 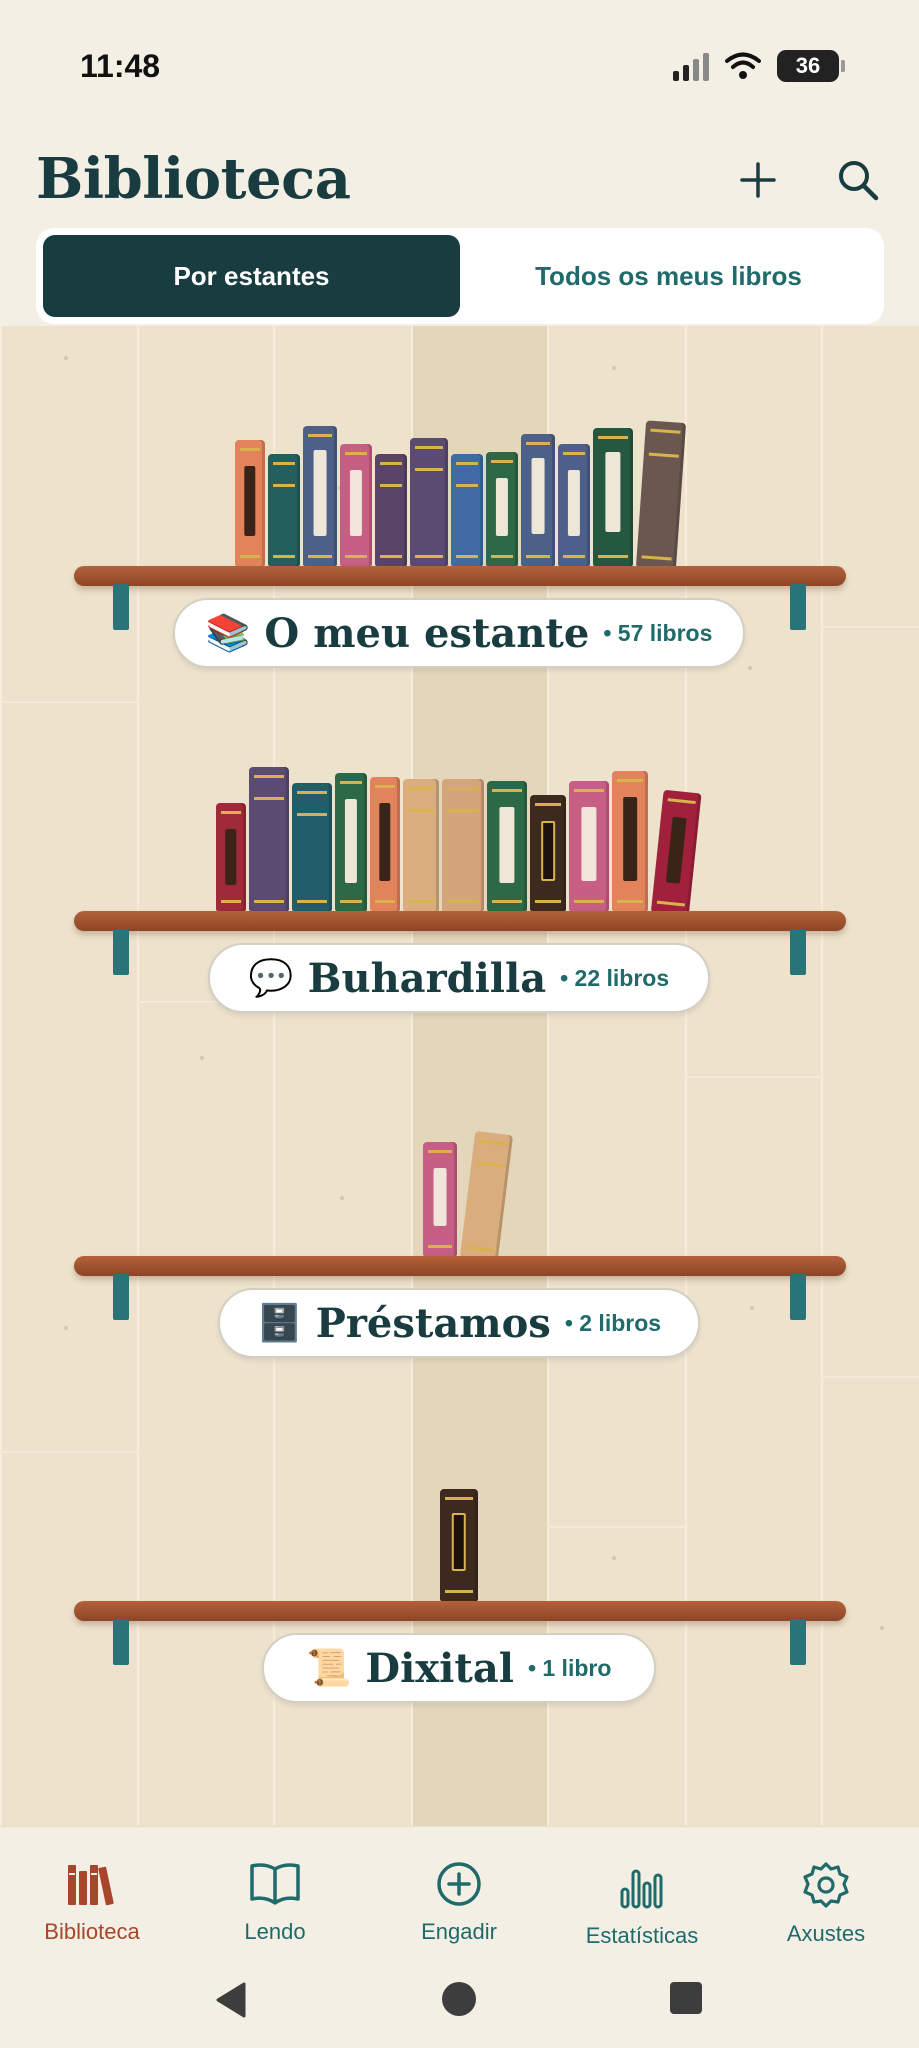 I want to click on view-toggle: Por estantes Todos os meus libros, so click(x=460, y=276).